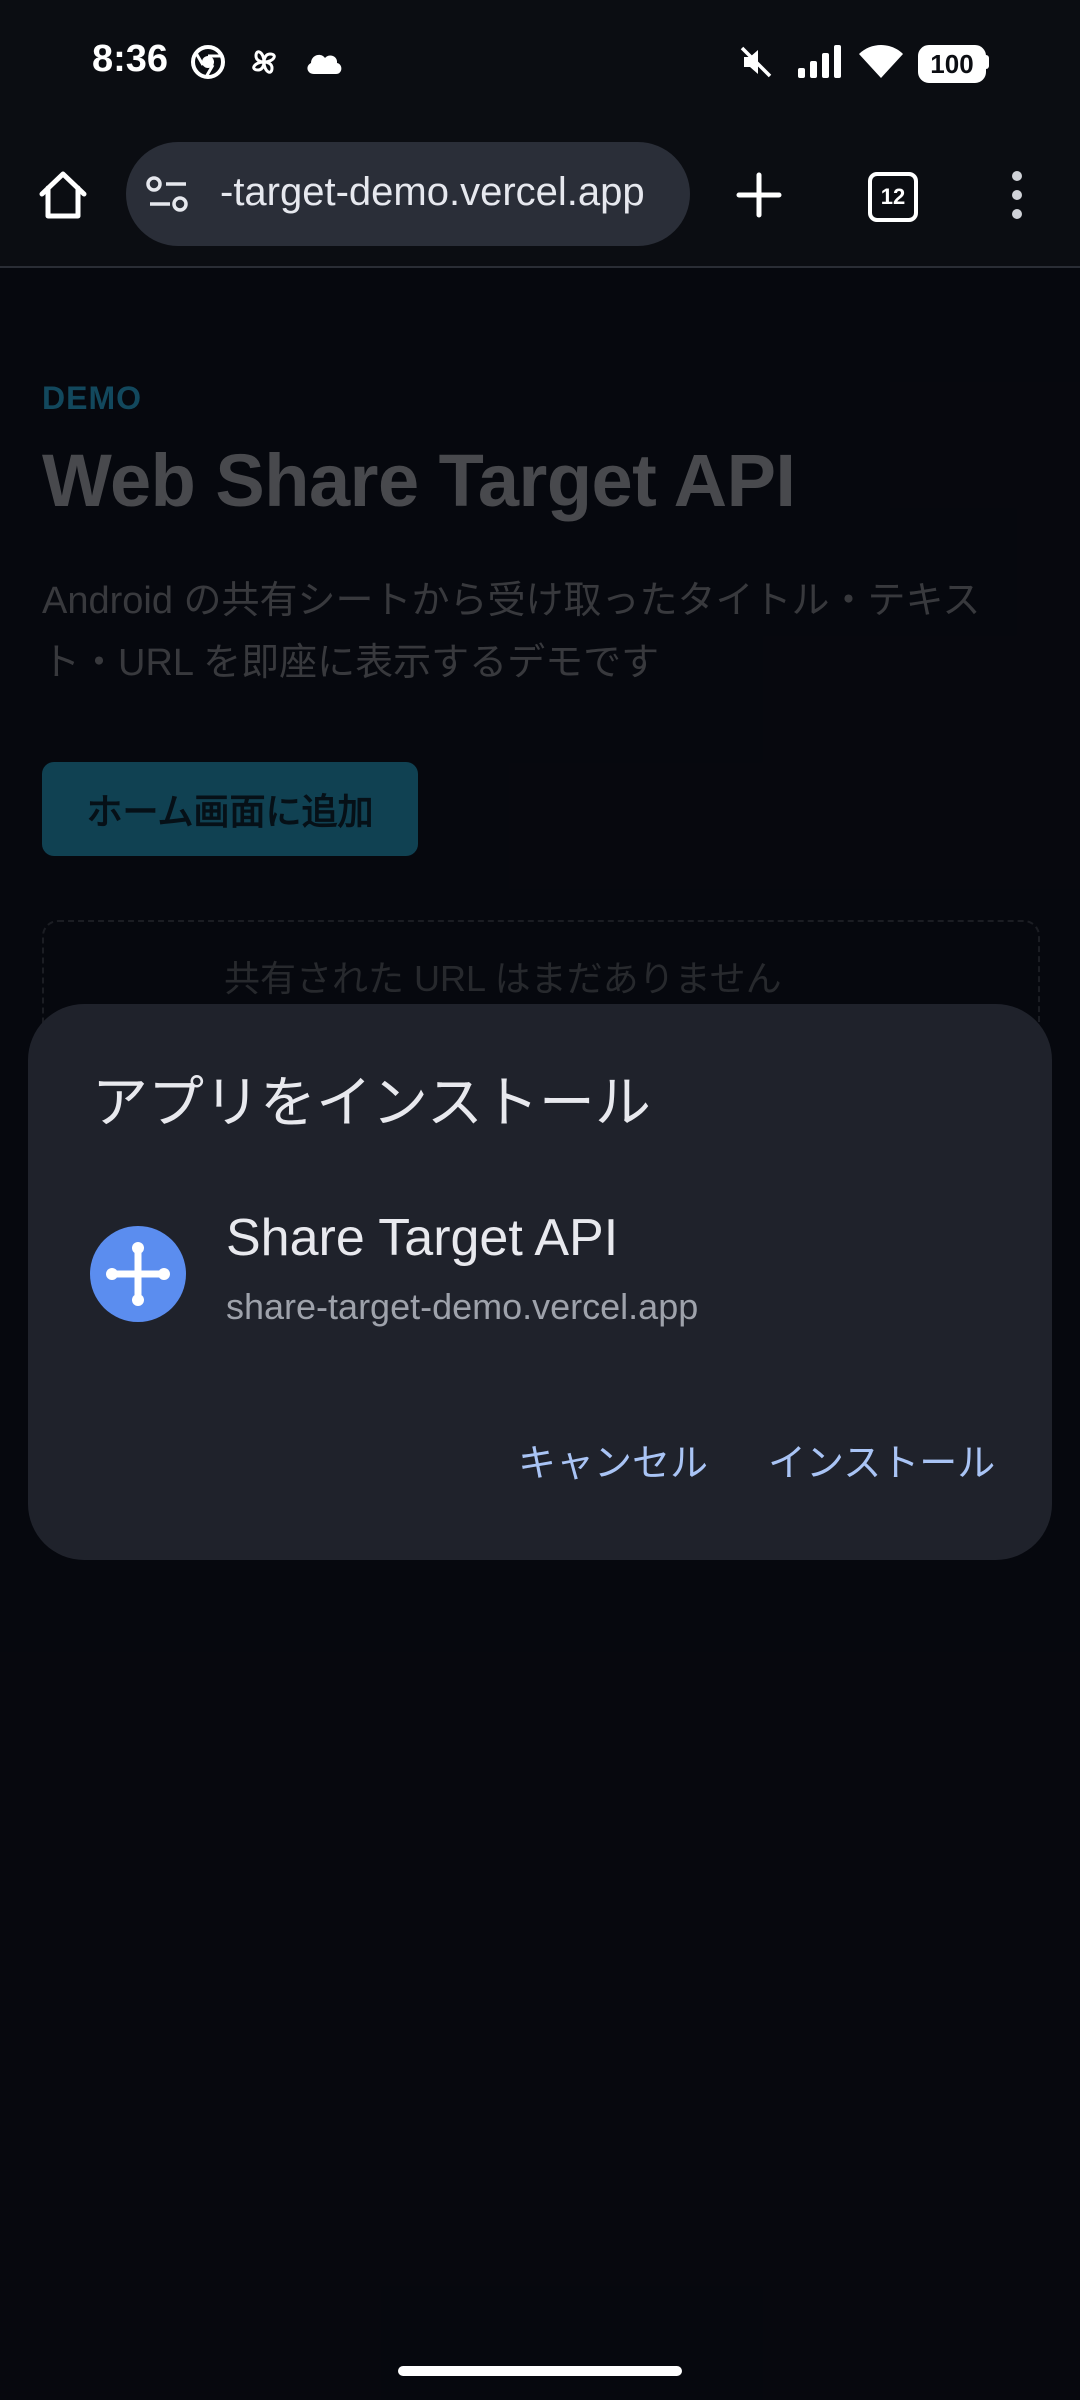  What do you see at coordinates (168, 194) in the screenshot?
I see `site-settings-icon` at bounding box center [168, 194].